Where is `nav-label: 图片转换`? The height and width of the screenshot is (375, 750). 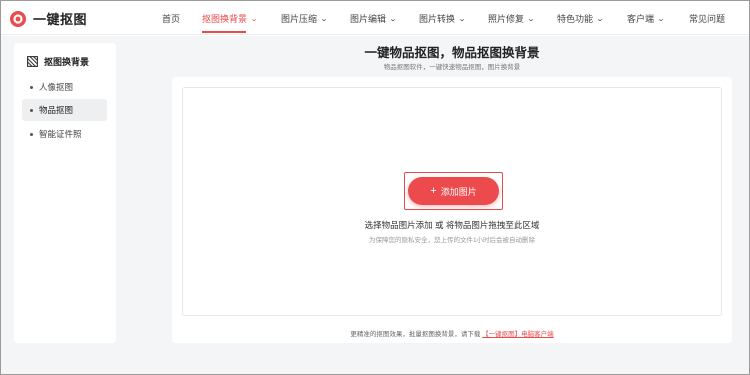 nav-label: 图片转换 is located at coordinates (437, 19).